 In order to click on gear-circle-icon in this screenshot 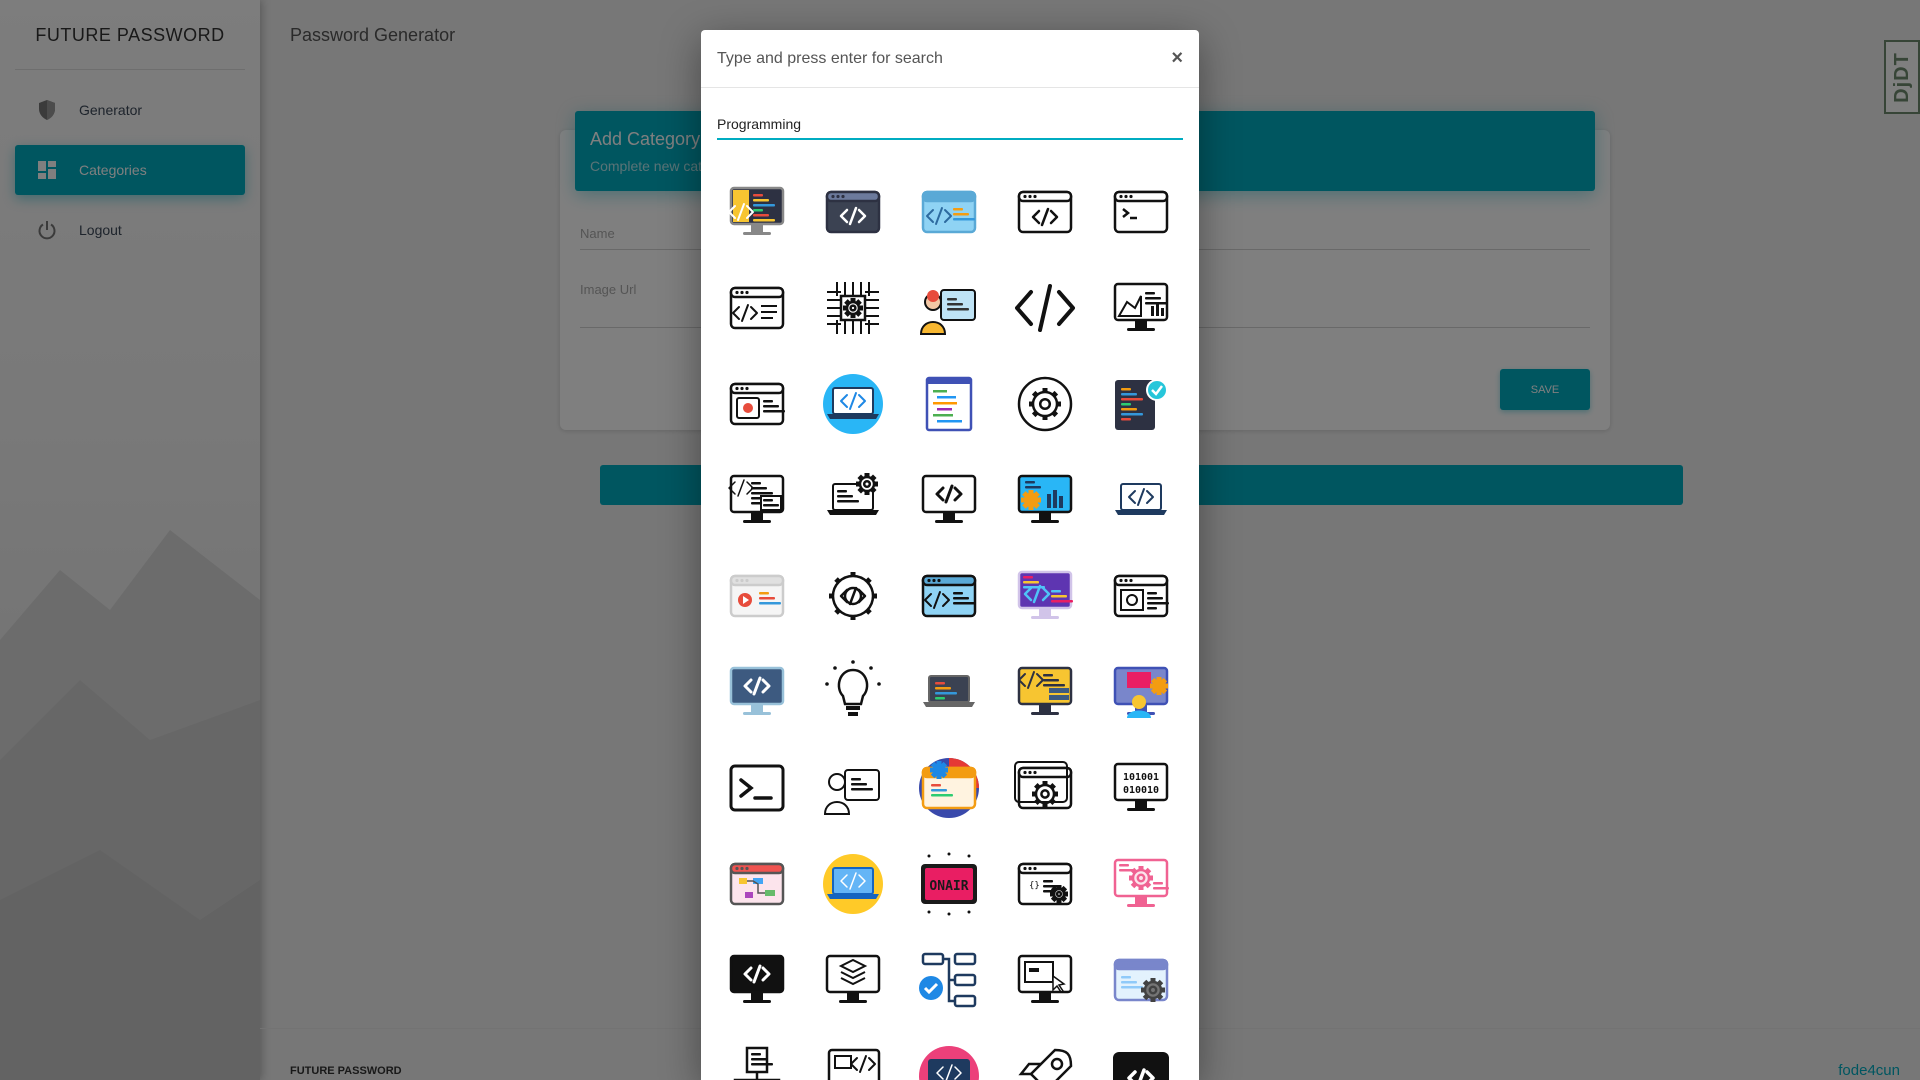, I will do `click(1045, 404)`.